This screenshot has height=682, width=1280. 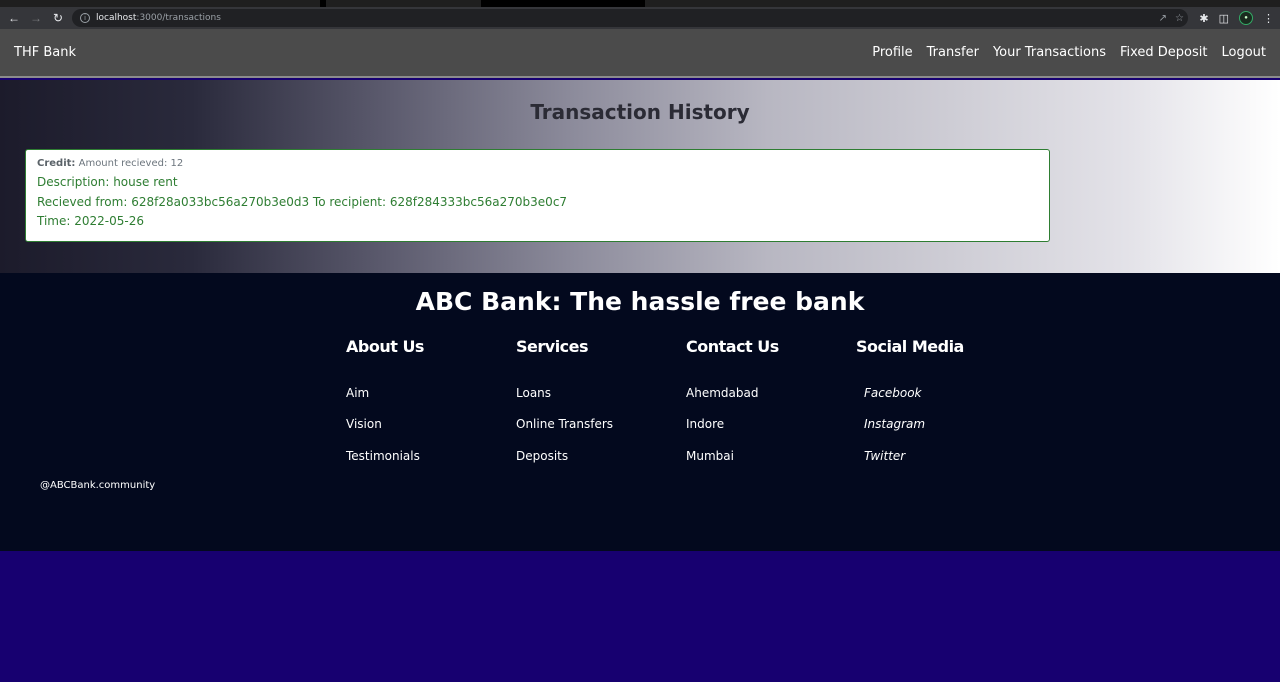 I want to click on share-icon: ↗, so click(x=1163, y=18).